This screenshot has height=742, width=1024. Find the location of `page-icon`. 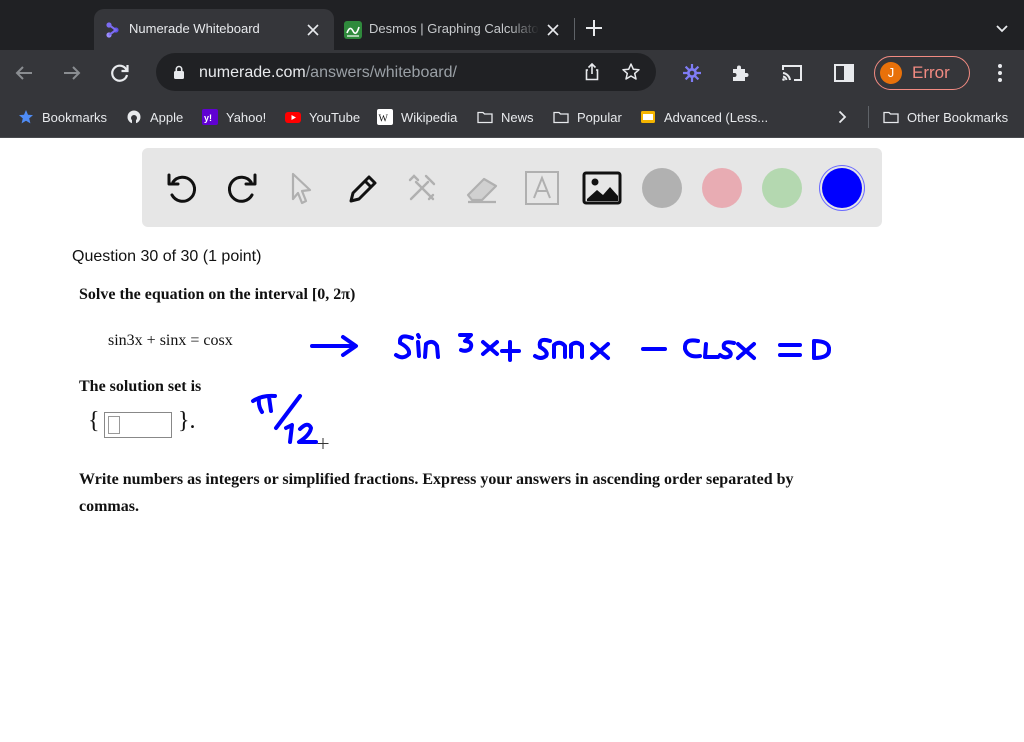

page-icon is located at coordinates (648, 117).